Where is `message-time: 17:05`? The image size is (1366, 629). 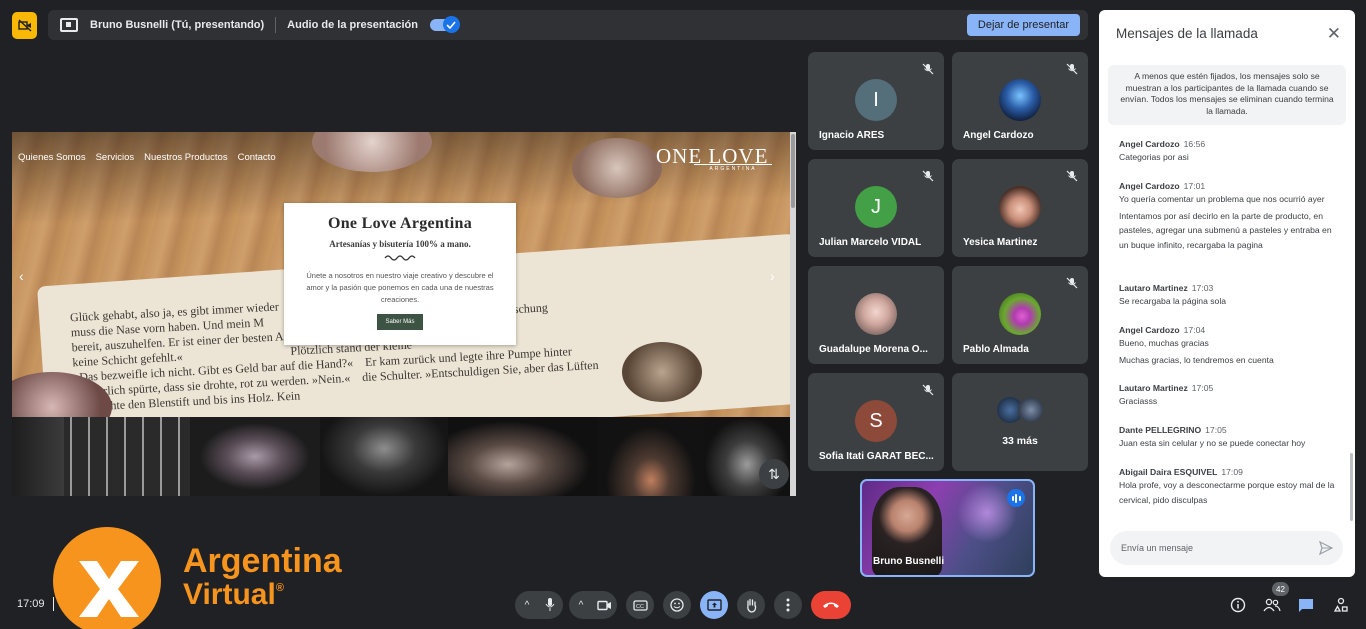 message-time: 17:05 is located at coordinates (1216, 430).